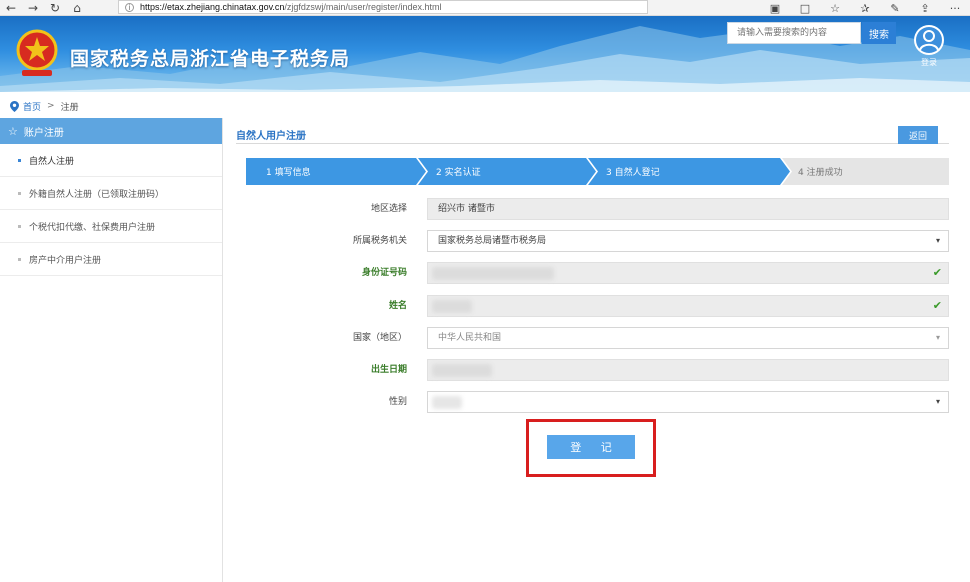 The height and width of the screenshot is (582, 970). Describe the element at coordinates (43, 133) in the screenshot. I see `sidebar-heading-label: 账户注册` at that location.